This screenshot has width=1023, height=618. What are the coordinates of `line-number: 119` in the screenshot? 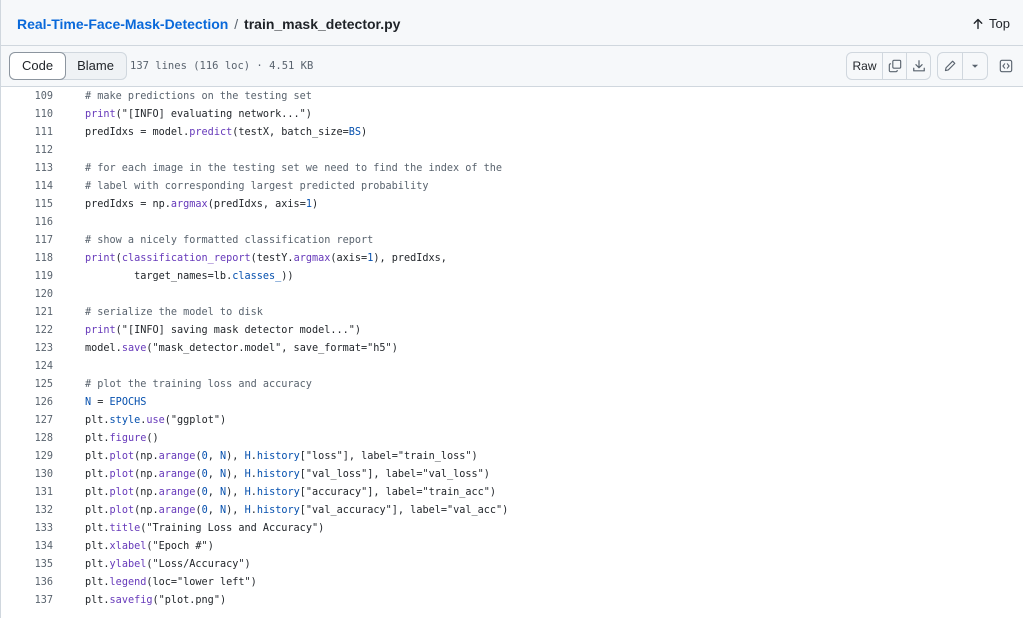 It's located at (27, 277).